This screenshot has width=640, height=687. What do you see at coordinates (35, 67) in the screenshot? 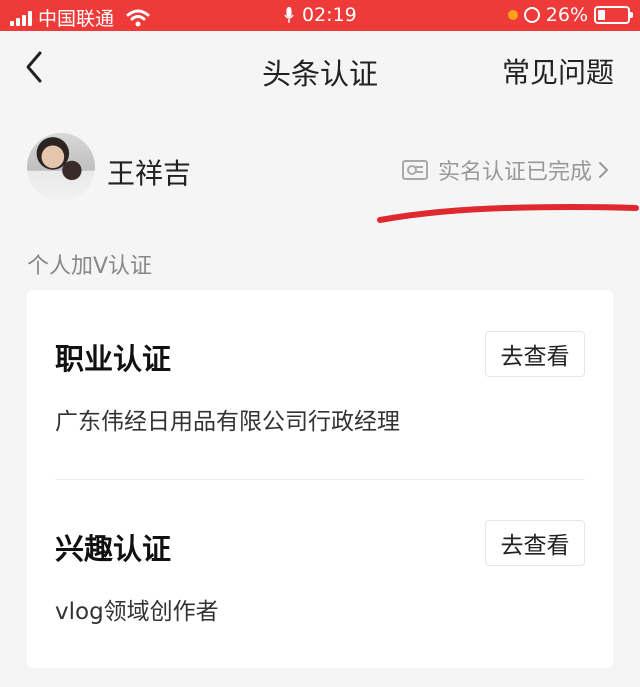
I see `back-chevron-icon` at bounding box center [35, 67].